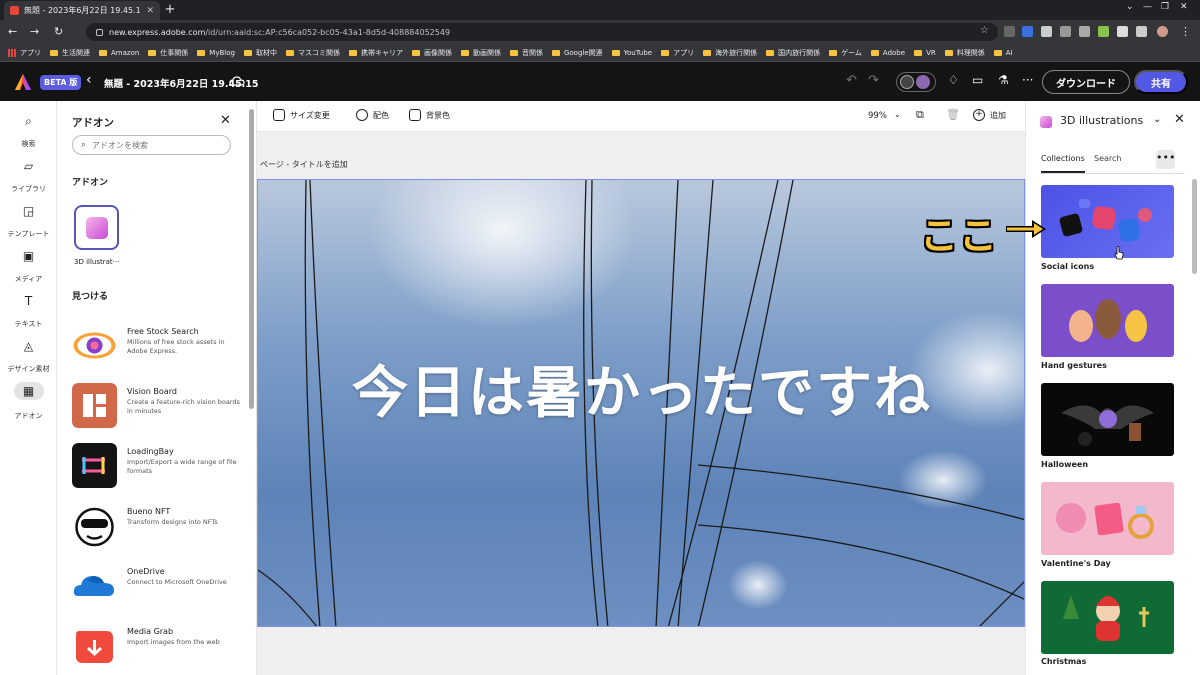 The image size is (1200, 675). I want to click on reload-icon: ↻, so click(58, 31).